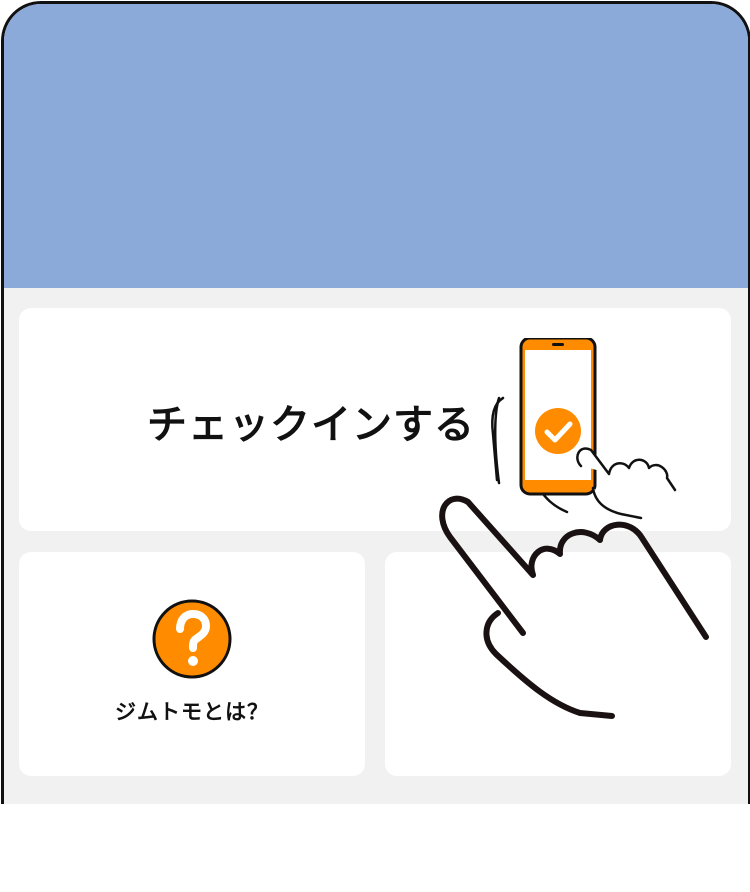 This screenshot has height=892, width=750. I want to click on checkin-label: チェックインする, so click(311, 425).